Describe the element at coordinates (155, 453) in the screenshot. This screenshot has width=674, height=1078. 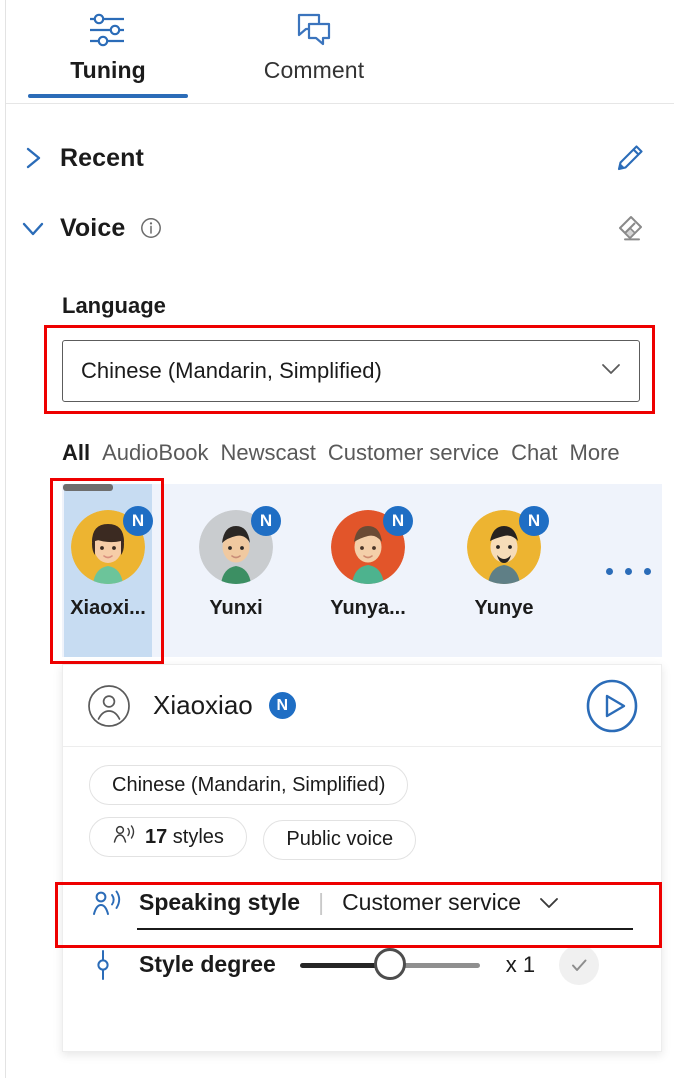
I see `category-audiobook: AudioBook` at that location.